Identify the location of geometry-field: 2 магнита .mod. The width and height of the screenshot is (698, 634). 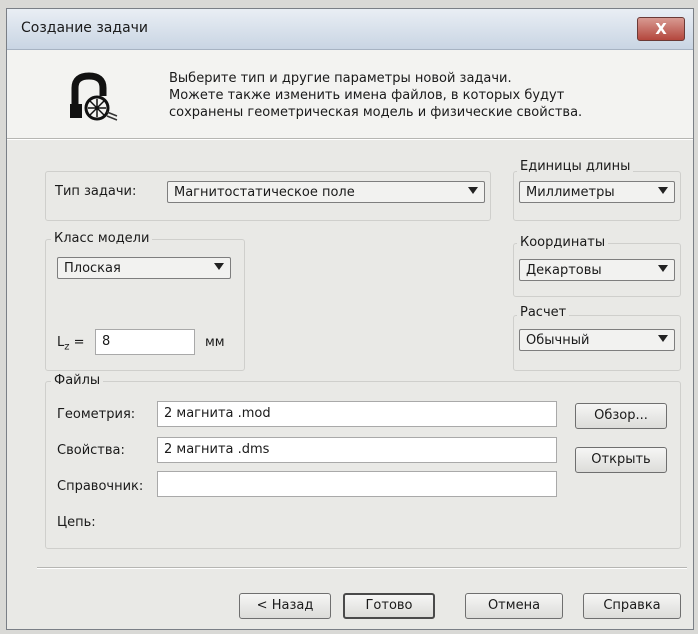
(357, 414).